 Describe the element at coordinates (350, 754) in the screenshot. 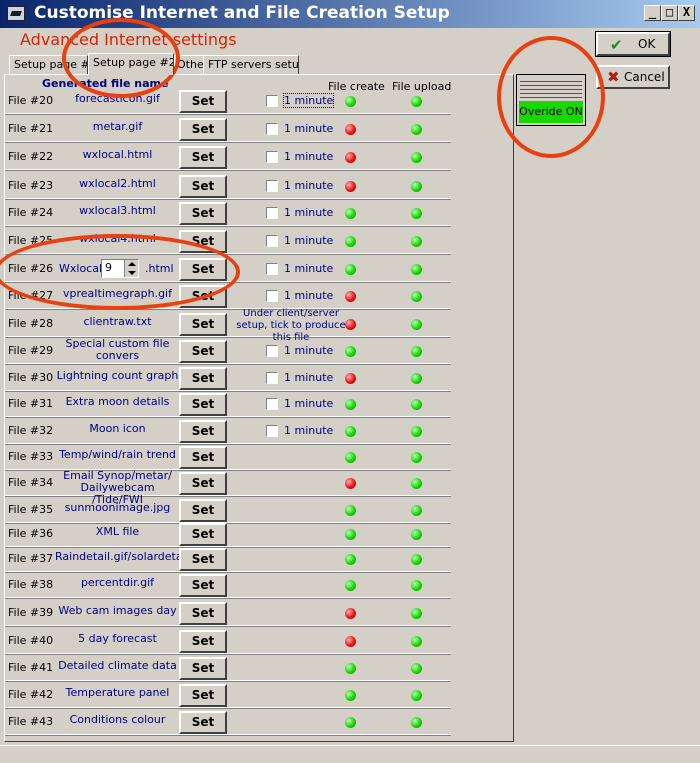

I see `status-bar` at that location.